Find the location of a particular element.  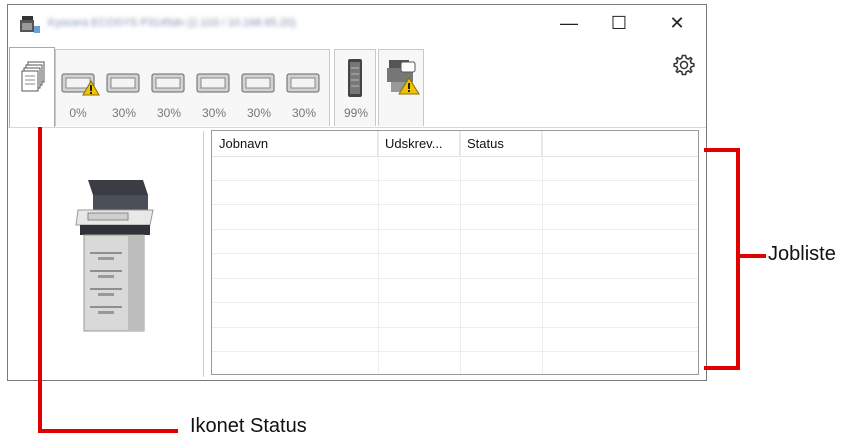

tray-1-level: 0% is located at coordinates (78, 113).